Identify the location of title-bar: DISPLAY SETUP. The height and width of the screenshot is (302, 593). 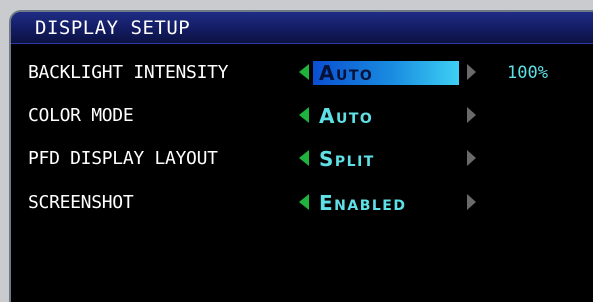
(302, 28).